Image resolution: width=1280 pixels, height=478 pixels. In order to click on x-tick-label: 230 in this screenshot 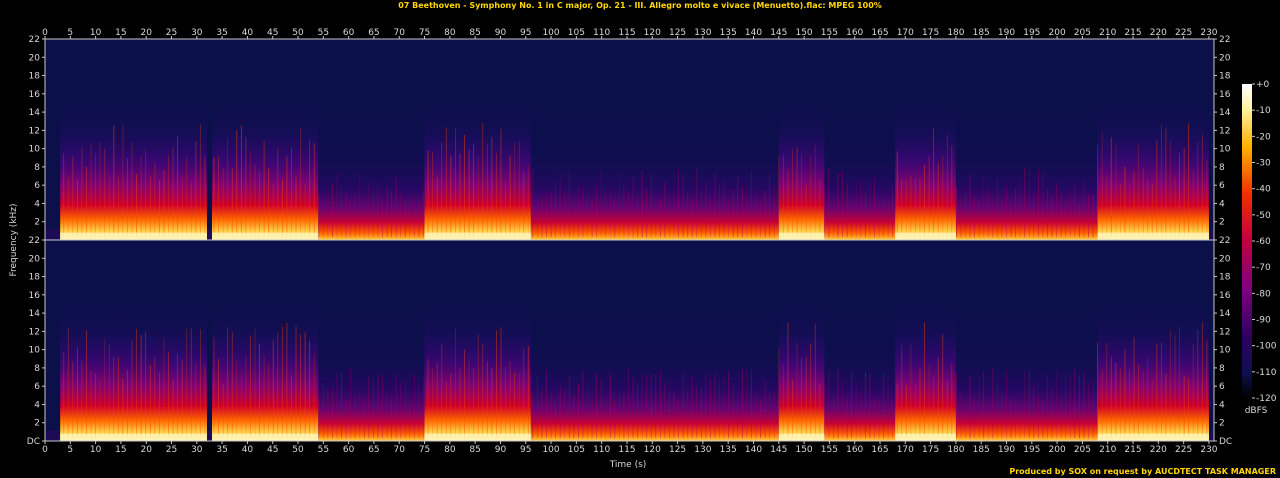, I will do `click(1208, 33)`.